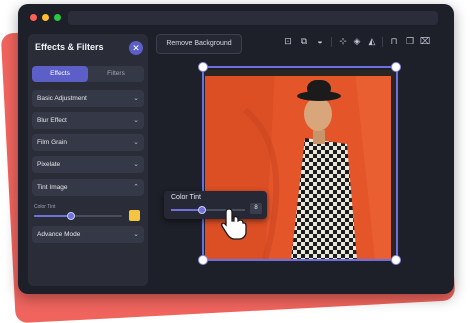 The image size is (474, 323). Describe the element at coordinates (57, 17) in the screenshot. I see `window-maximize-dot` at that location.